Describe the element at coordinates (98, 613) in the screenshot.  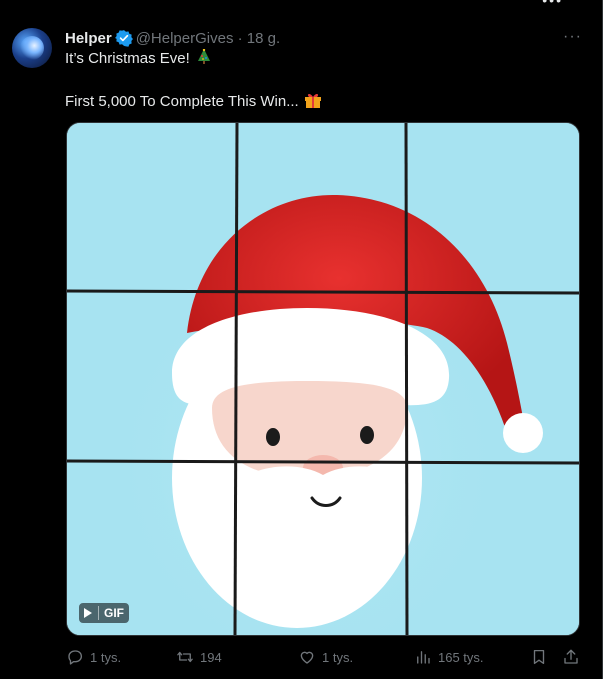
I see `badge-divider` at that location.